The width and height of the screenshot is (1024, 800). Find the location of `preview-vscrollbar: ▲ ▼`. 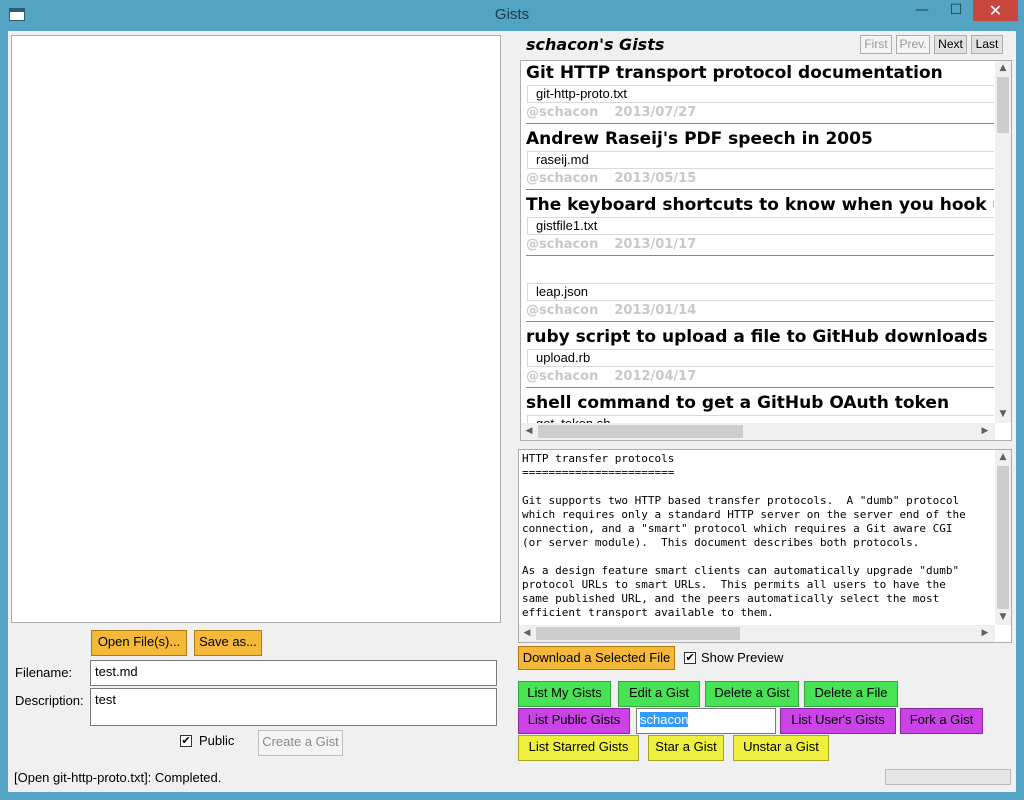

preview-vscrollbar: ▲ ▼ is located at coordinates (1003, 537).